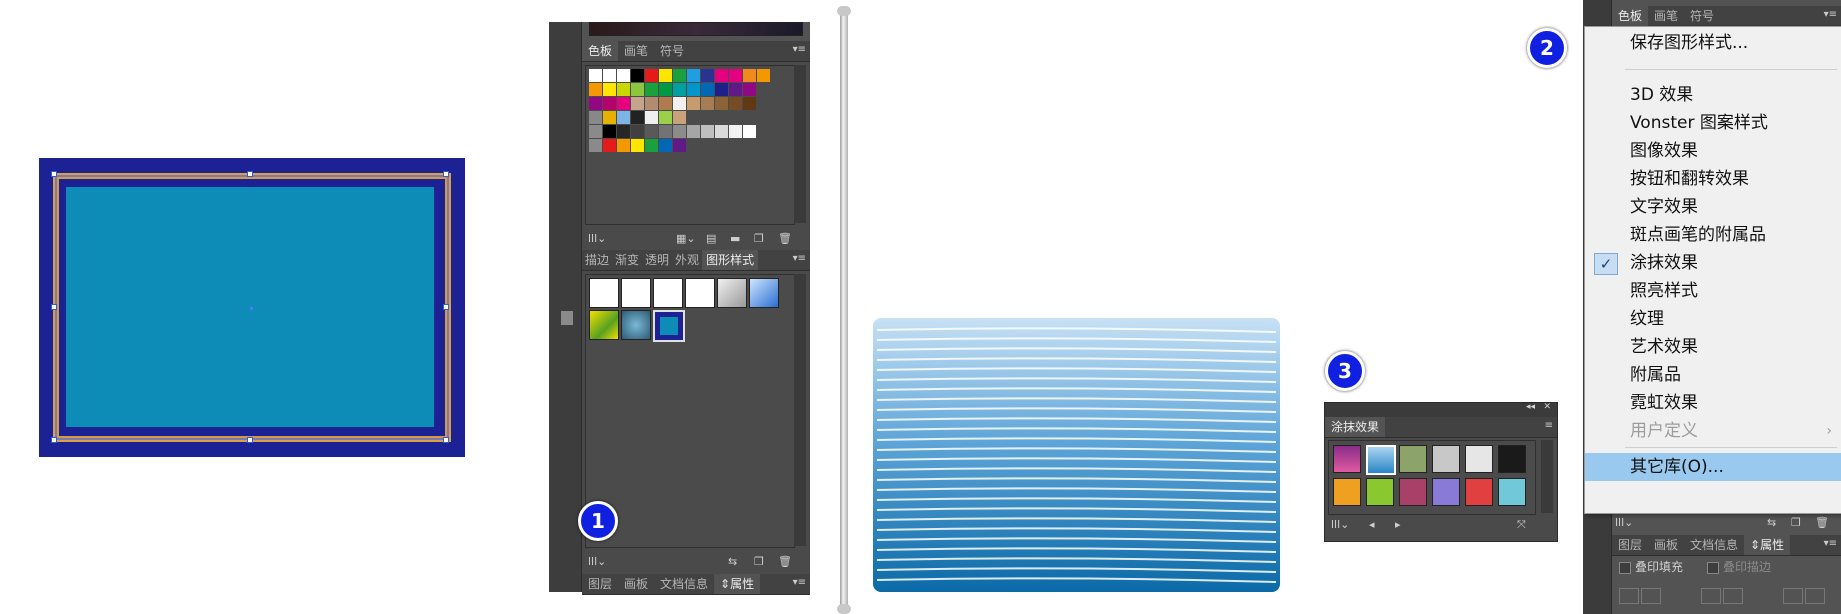 The width and height of the screenshot is (1841, 614). What do you see at coordinates (1625, 567) in the screenshot?
I see `overprint-fill-checkbox` at bounding box center [1625, 567].